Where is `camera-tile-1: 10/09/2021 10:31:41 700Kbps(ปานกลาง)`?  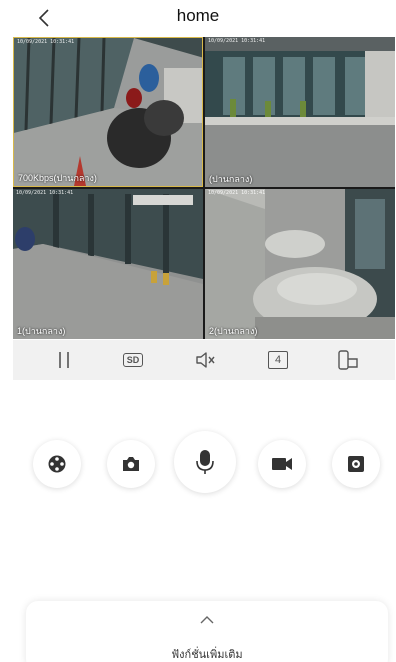 camera-tile-1: 10/09/2021 10:31:41 700Kbps(ปานกลาง) is located at coordinates (108, 112).